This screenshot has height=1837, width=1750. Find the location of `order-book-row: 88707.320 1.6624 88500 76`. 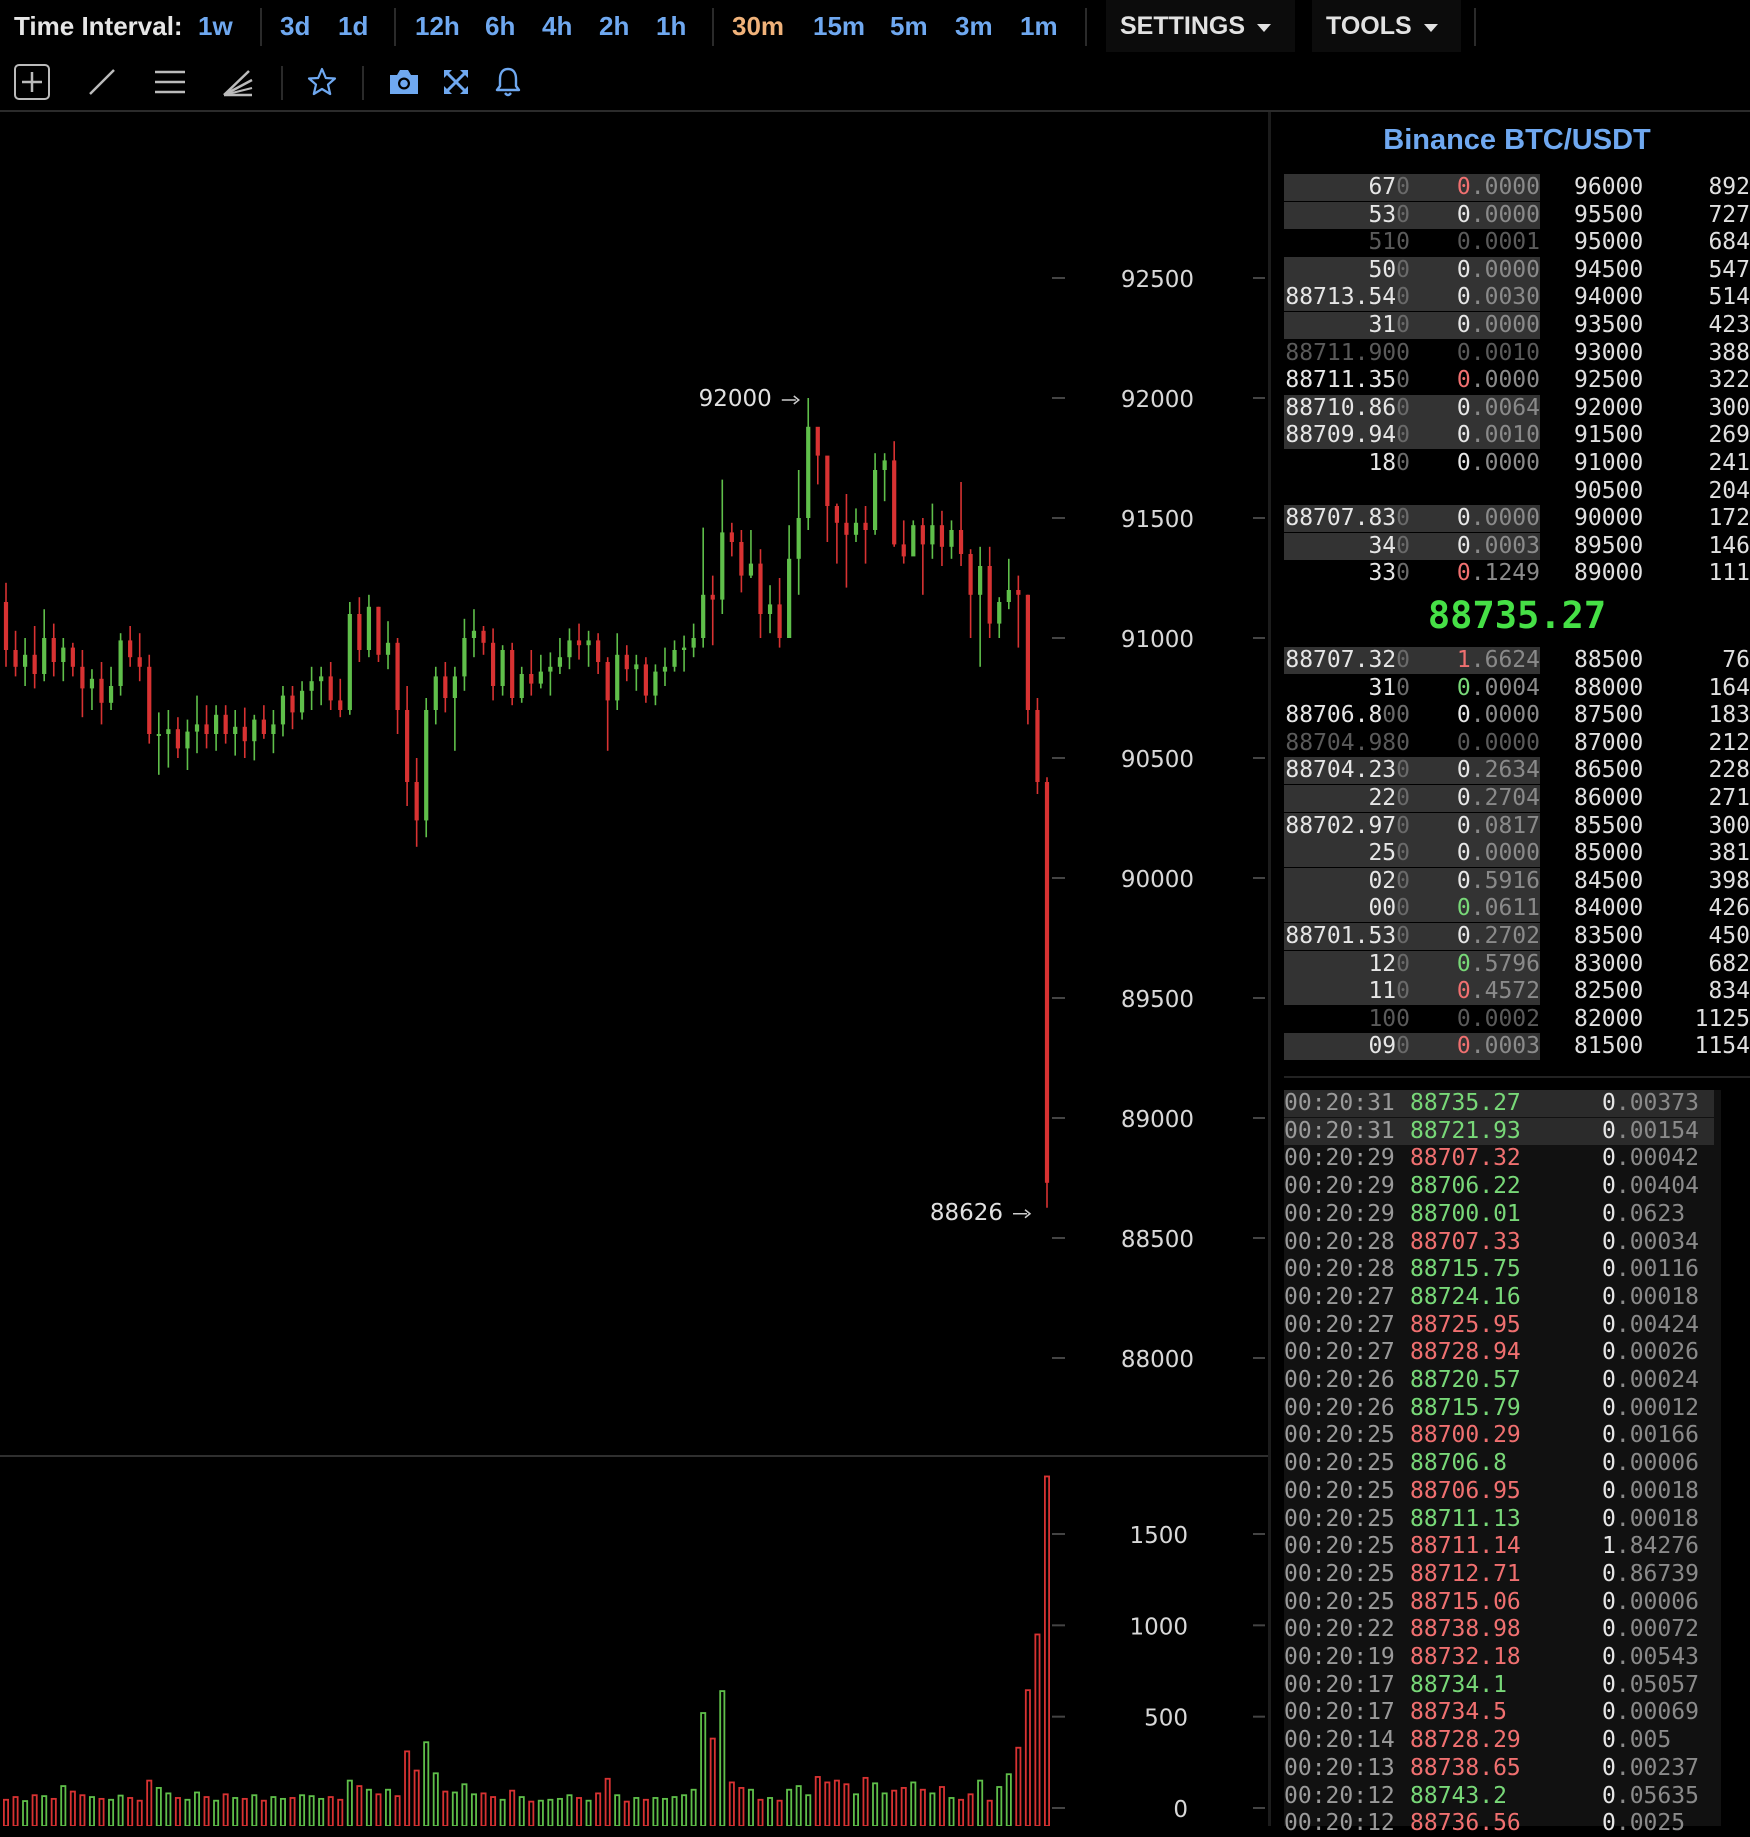

order-book-row: 88707.320 1.6624 88500 76 is located at coordinates (1517, 660).